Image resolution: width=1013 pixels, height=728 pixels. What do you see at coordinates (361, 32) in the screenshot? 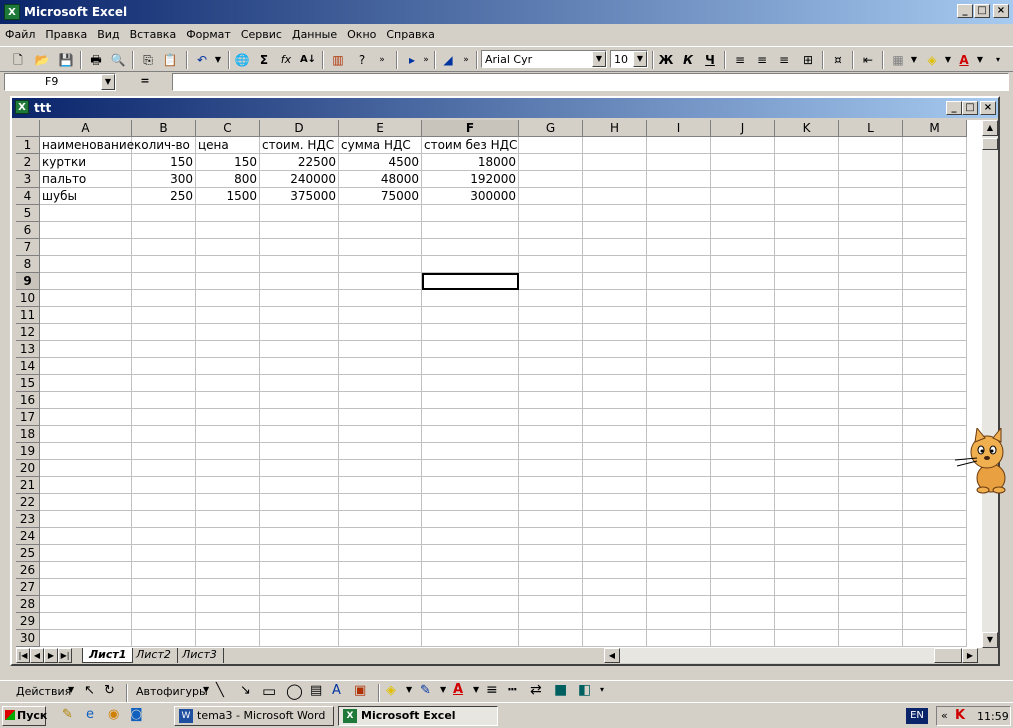
I see `menu-item-7: Окно` at bounding box center [361, 32].